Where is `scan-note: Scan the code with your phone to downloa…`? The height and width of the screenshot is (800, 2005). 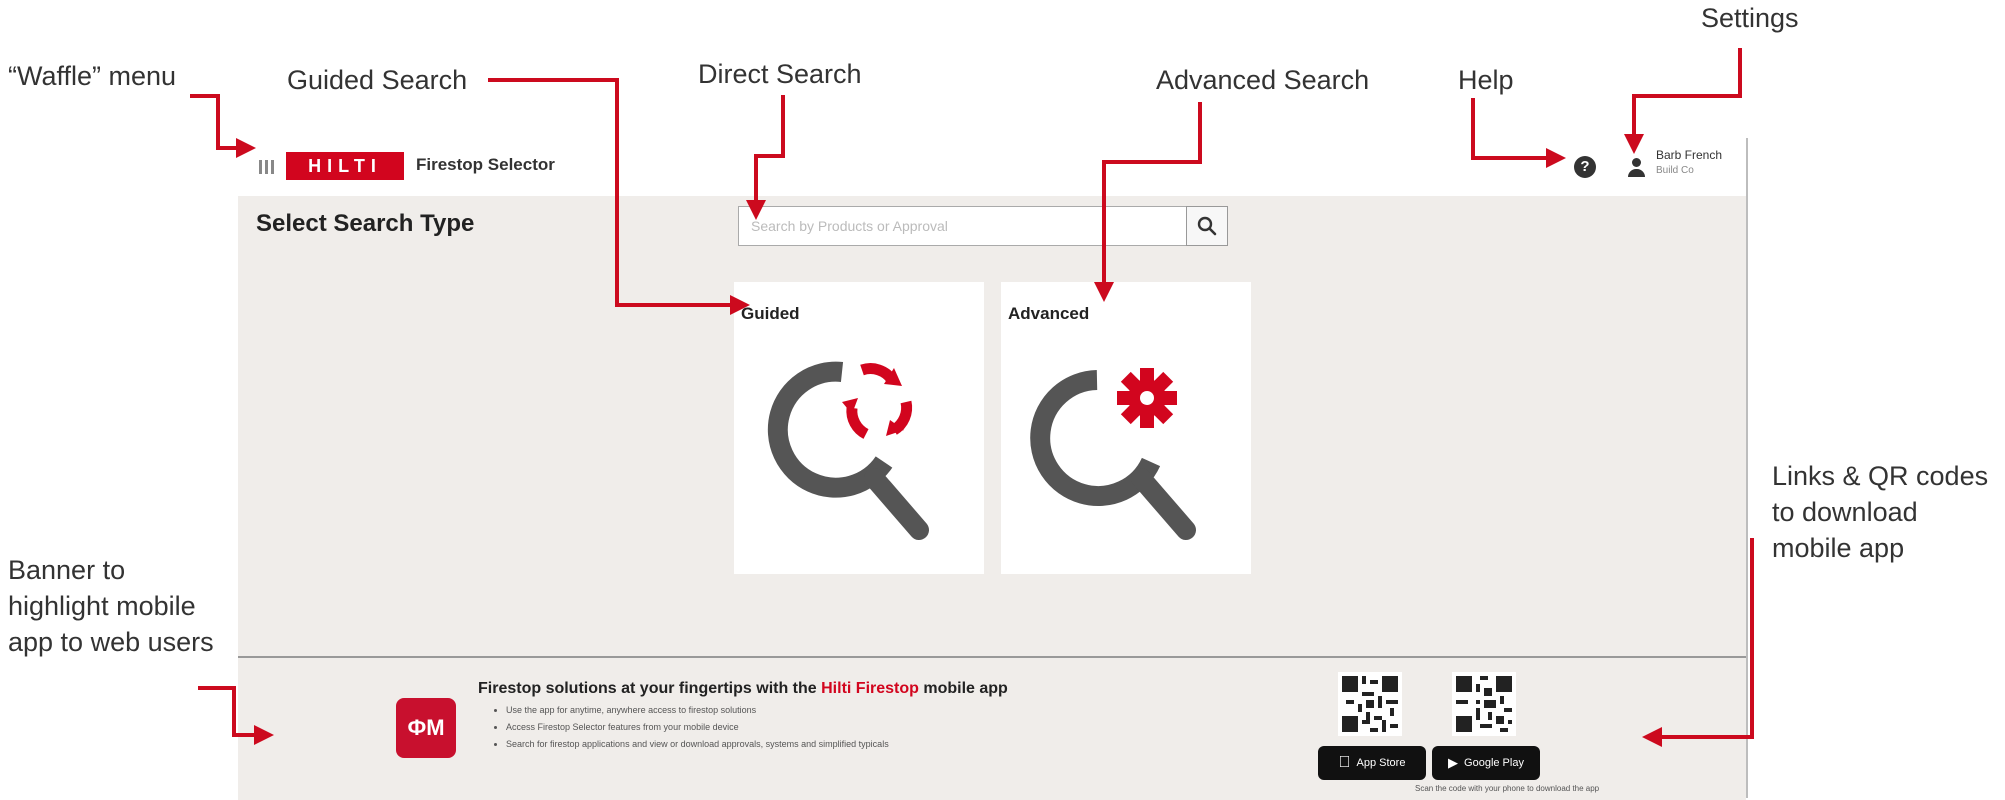
scan-note: Scan the code with your phone to downloa… is located at coordinates (1507, 788).